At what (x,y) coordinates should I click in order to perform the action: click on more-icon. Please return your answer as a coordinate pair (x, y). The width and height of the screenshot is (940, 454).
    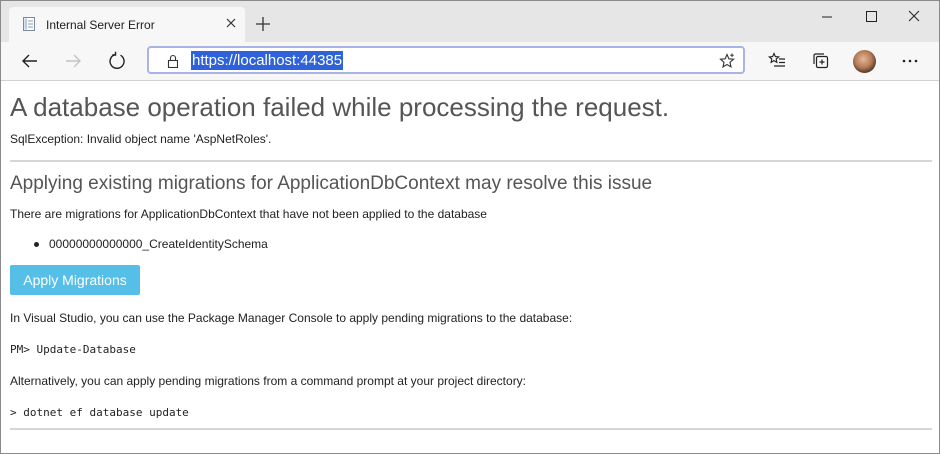
    Looking at the image, I should click on (910, 61).